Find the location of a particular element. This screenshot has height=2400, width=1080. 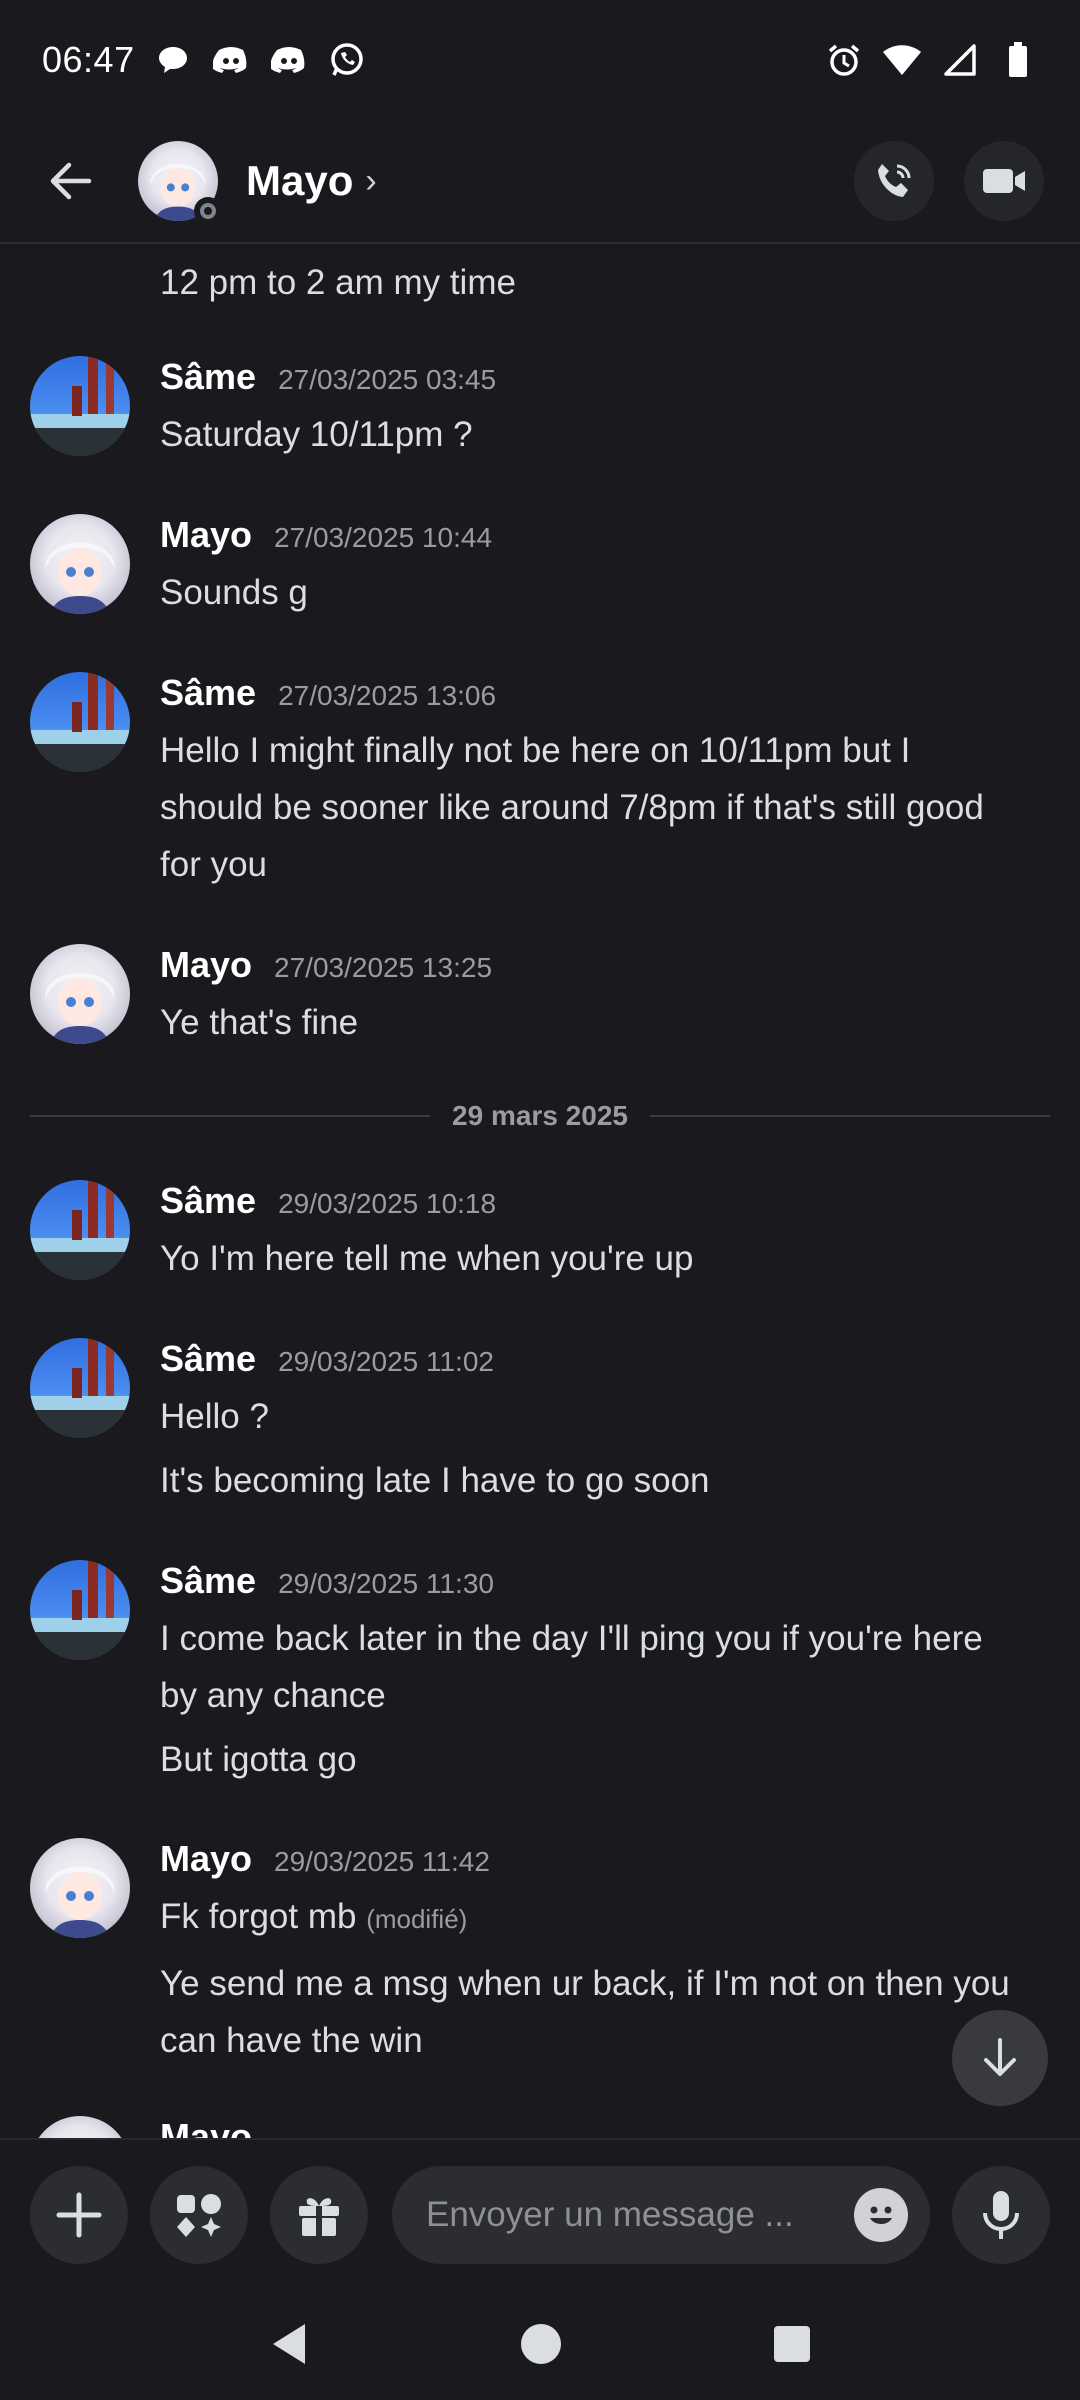

clock: 06:47 is located at coordinates (88, 59).